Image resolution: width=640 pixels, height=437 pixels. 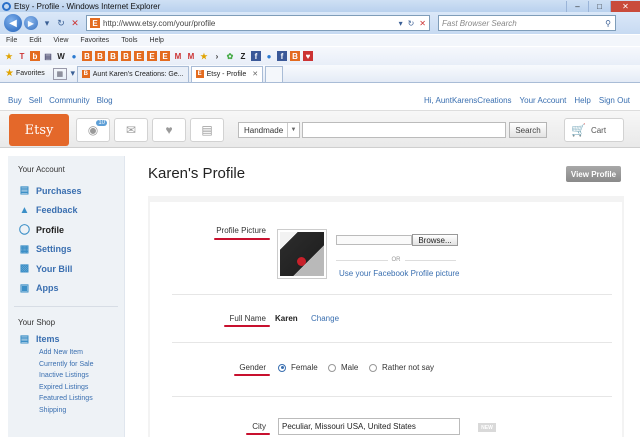 What do you see at coordinates (13, 23) in the screenshot?
I see `back-button: ◀` at bounding box center [13, 23].